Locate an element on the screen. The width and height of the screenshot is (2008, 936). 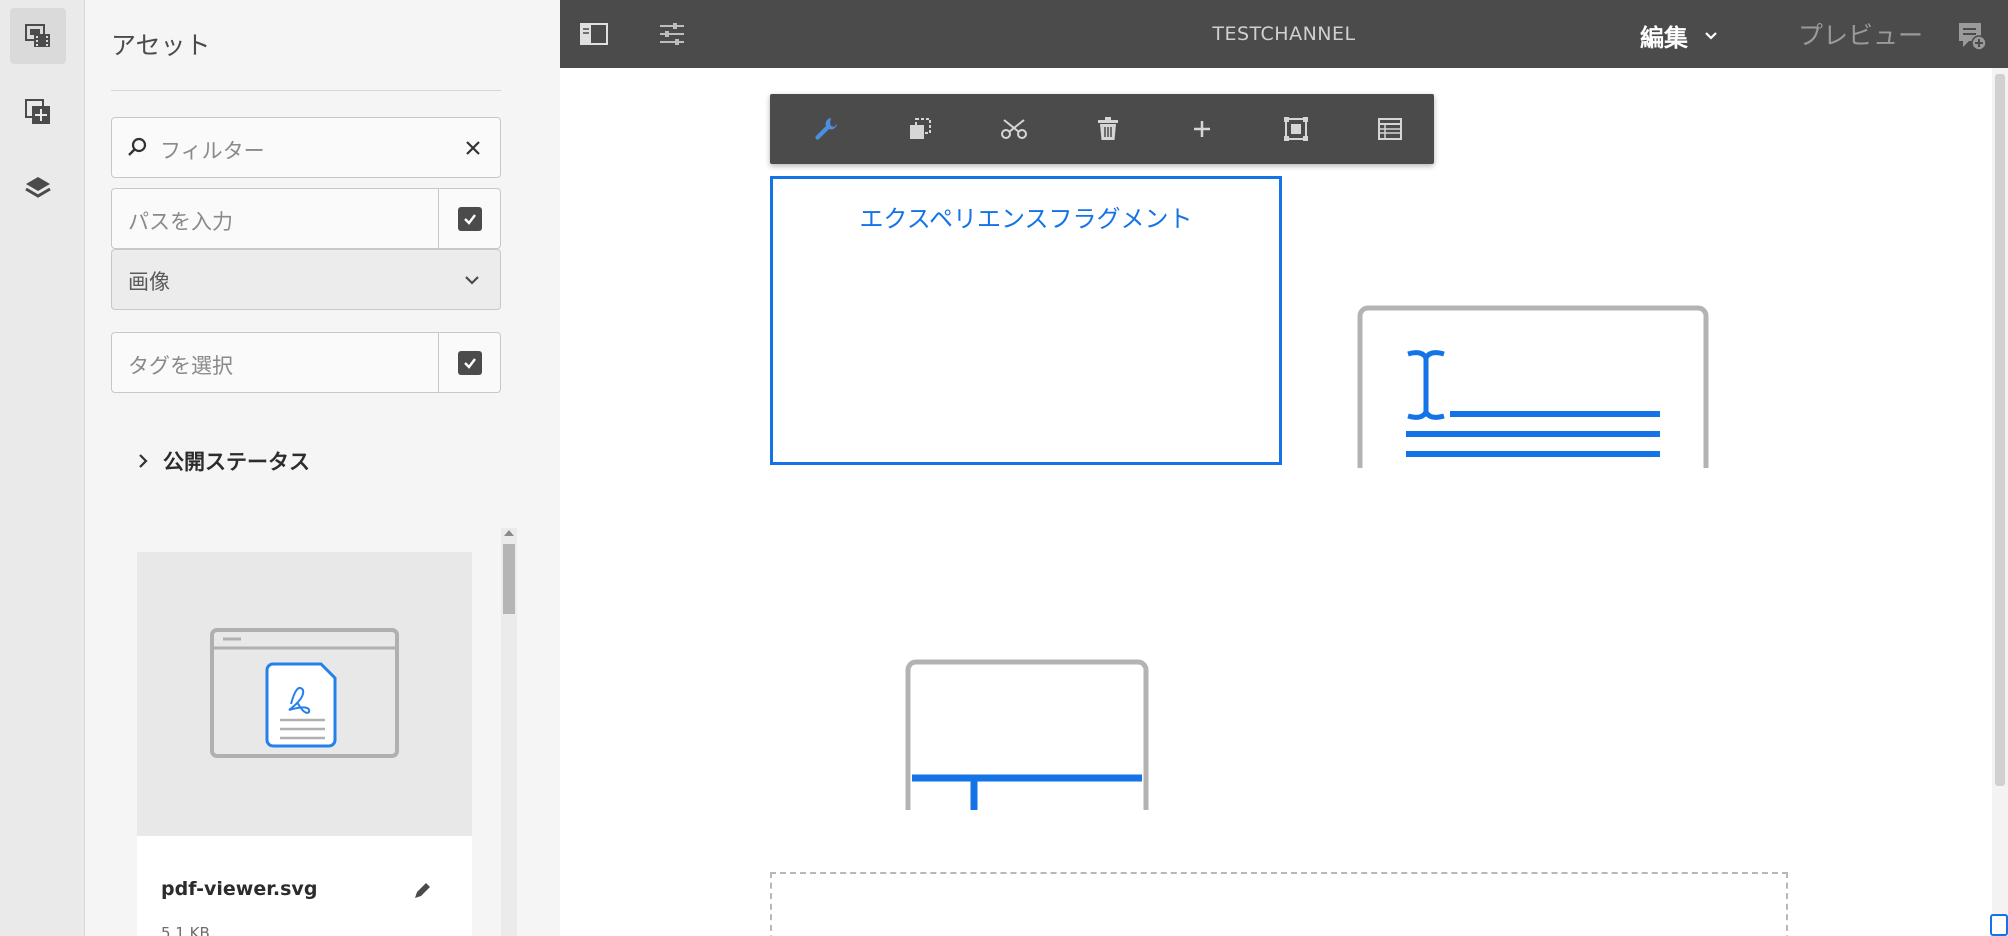
divider is located at coordinates (306, 90).